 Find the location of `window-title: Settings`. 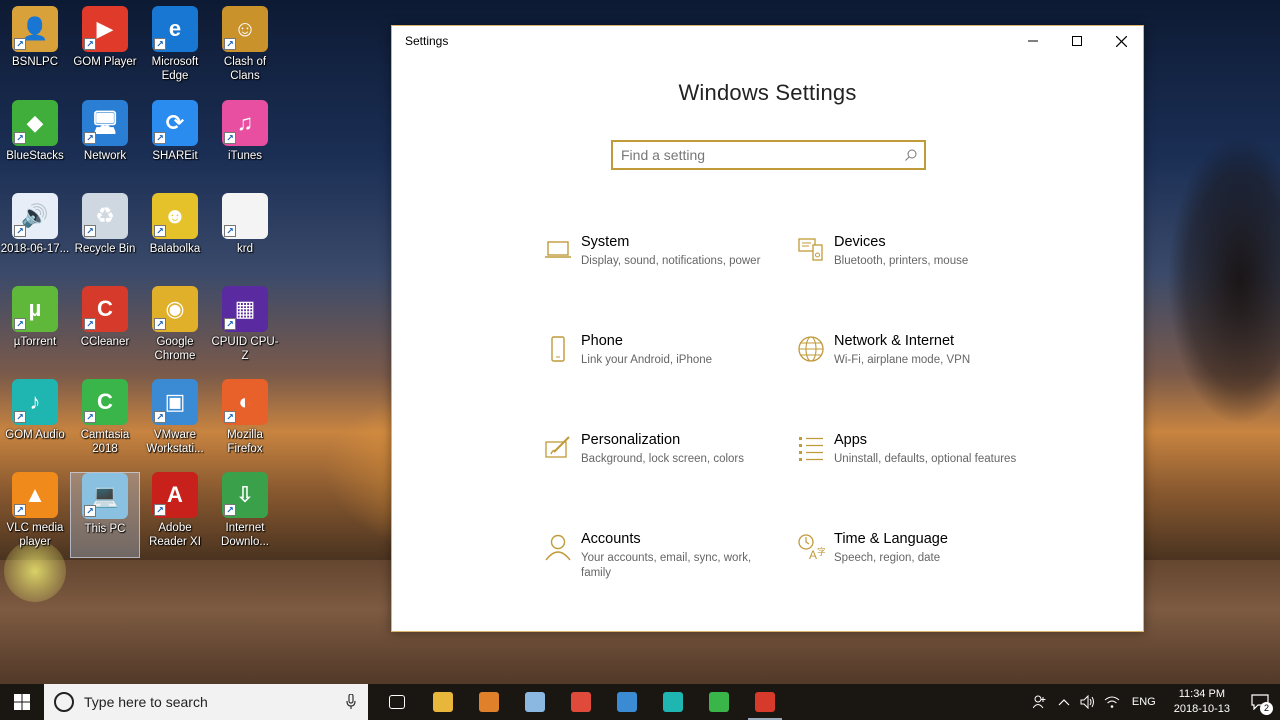

window-title: Settings is located at coordinates (427, 41).